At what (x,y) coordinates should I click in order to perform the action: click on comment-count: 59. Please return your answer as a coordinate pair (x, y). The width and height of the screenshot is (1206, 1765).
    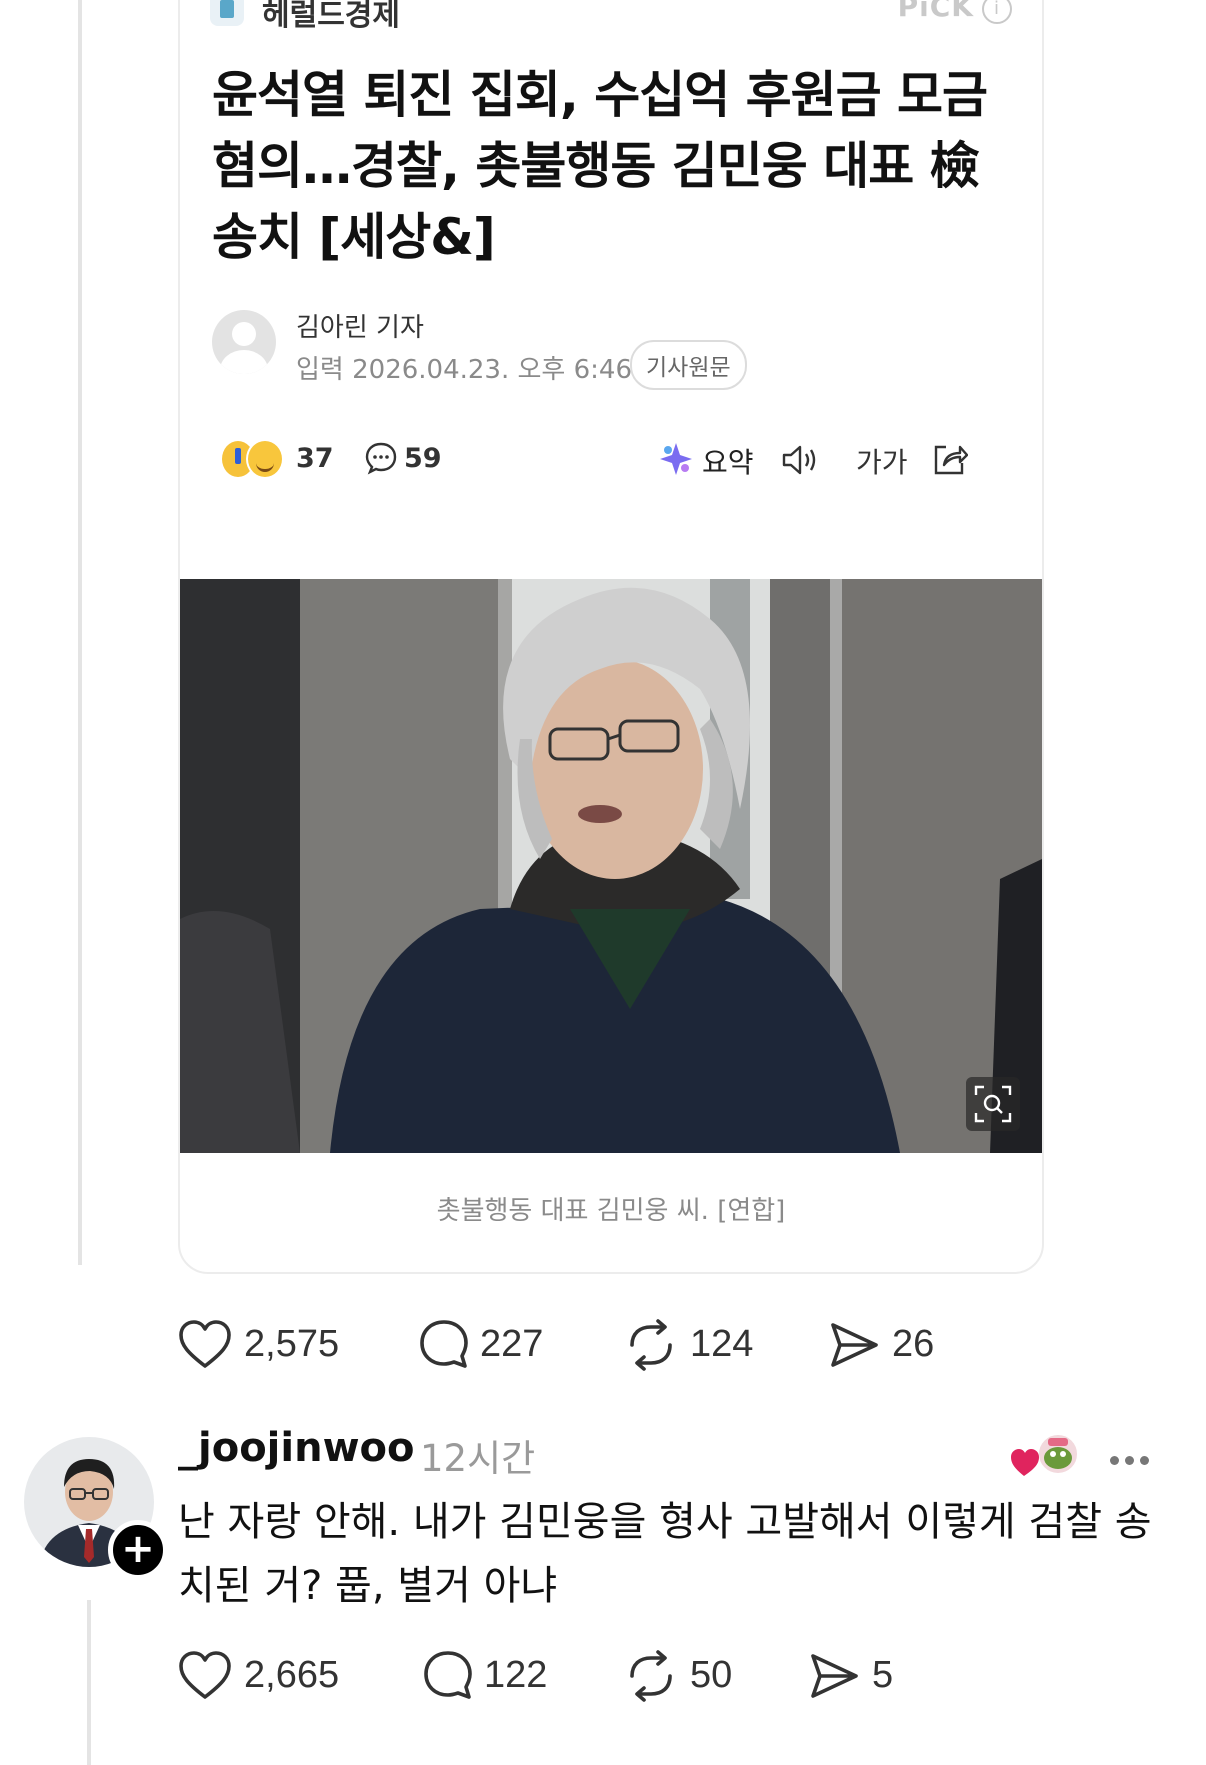
    Looking at the image, I should click on (423, 458).